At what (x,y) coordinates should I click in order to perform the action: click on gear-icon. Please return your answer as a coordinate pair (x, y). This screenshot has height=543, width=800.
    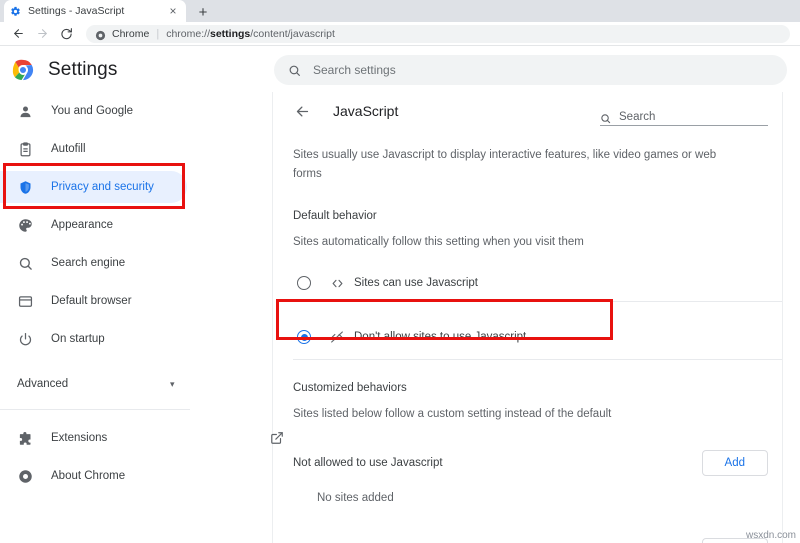
    Looking at the image, I should click on (15, 11).